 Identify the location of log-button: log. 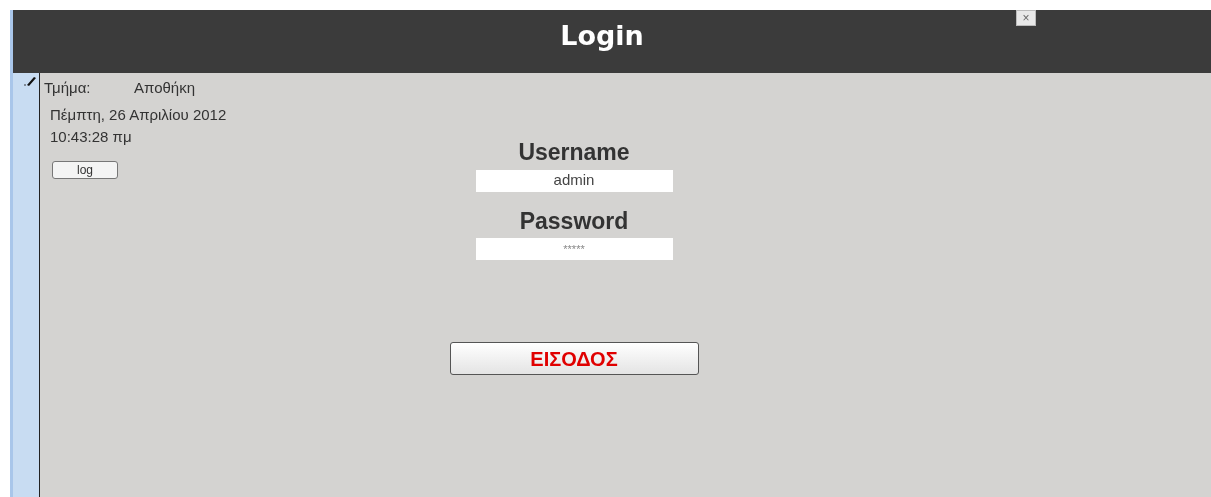
(85, 169).